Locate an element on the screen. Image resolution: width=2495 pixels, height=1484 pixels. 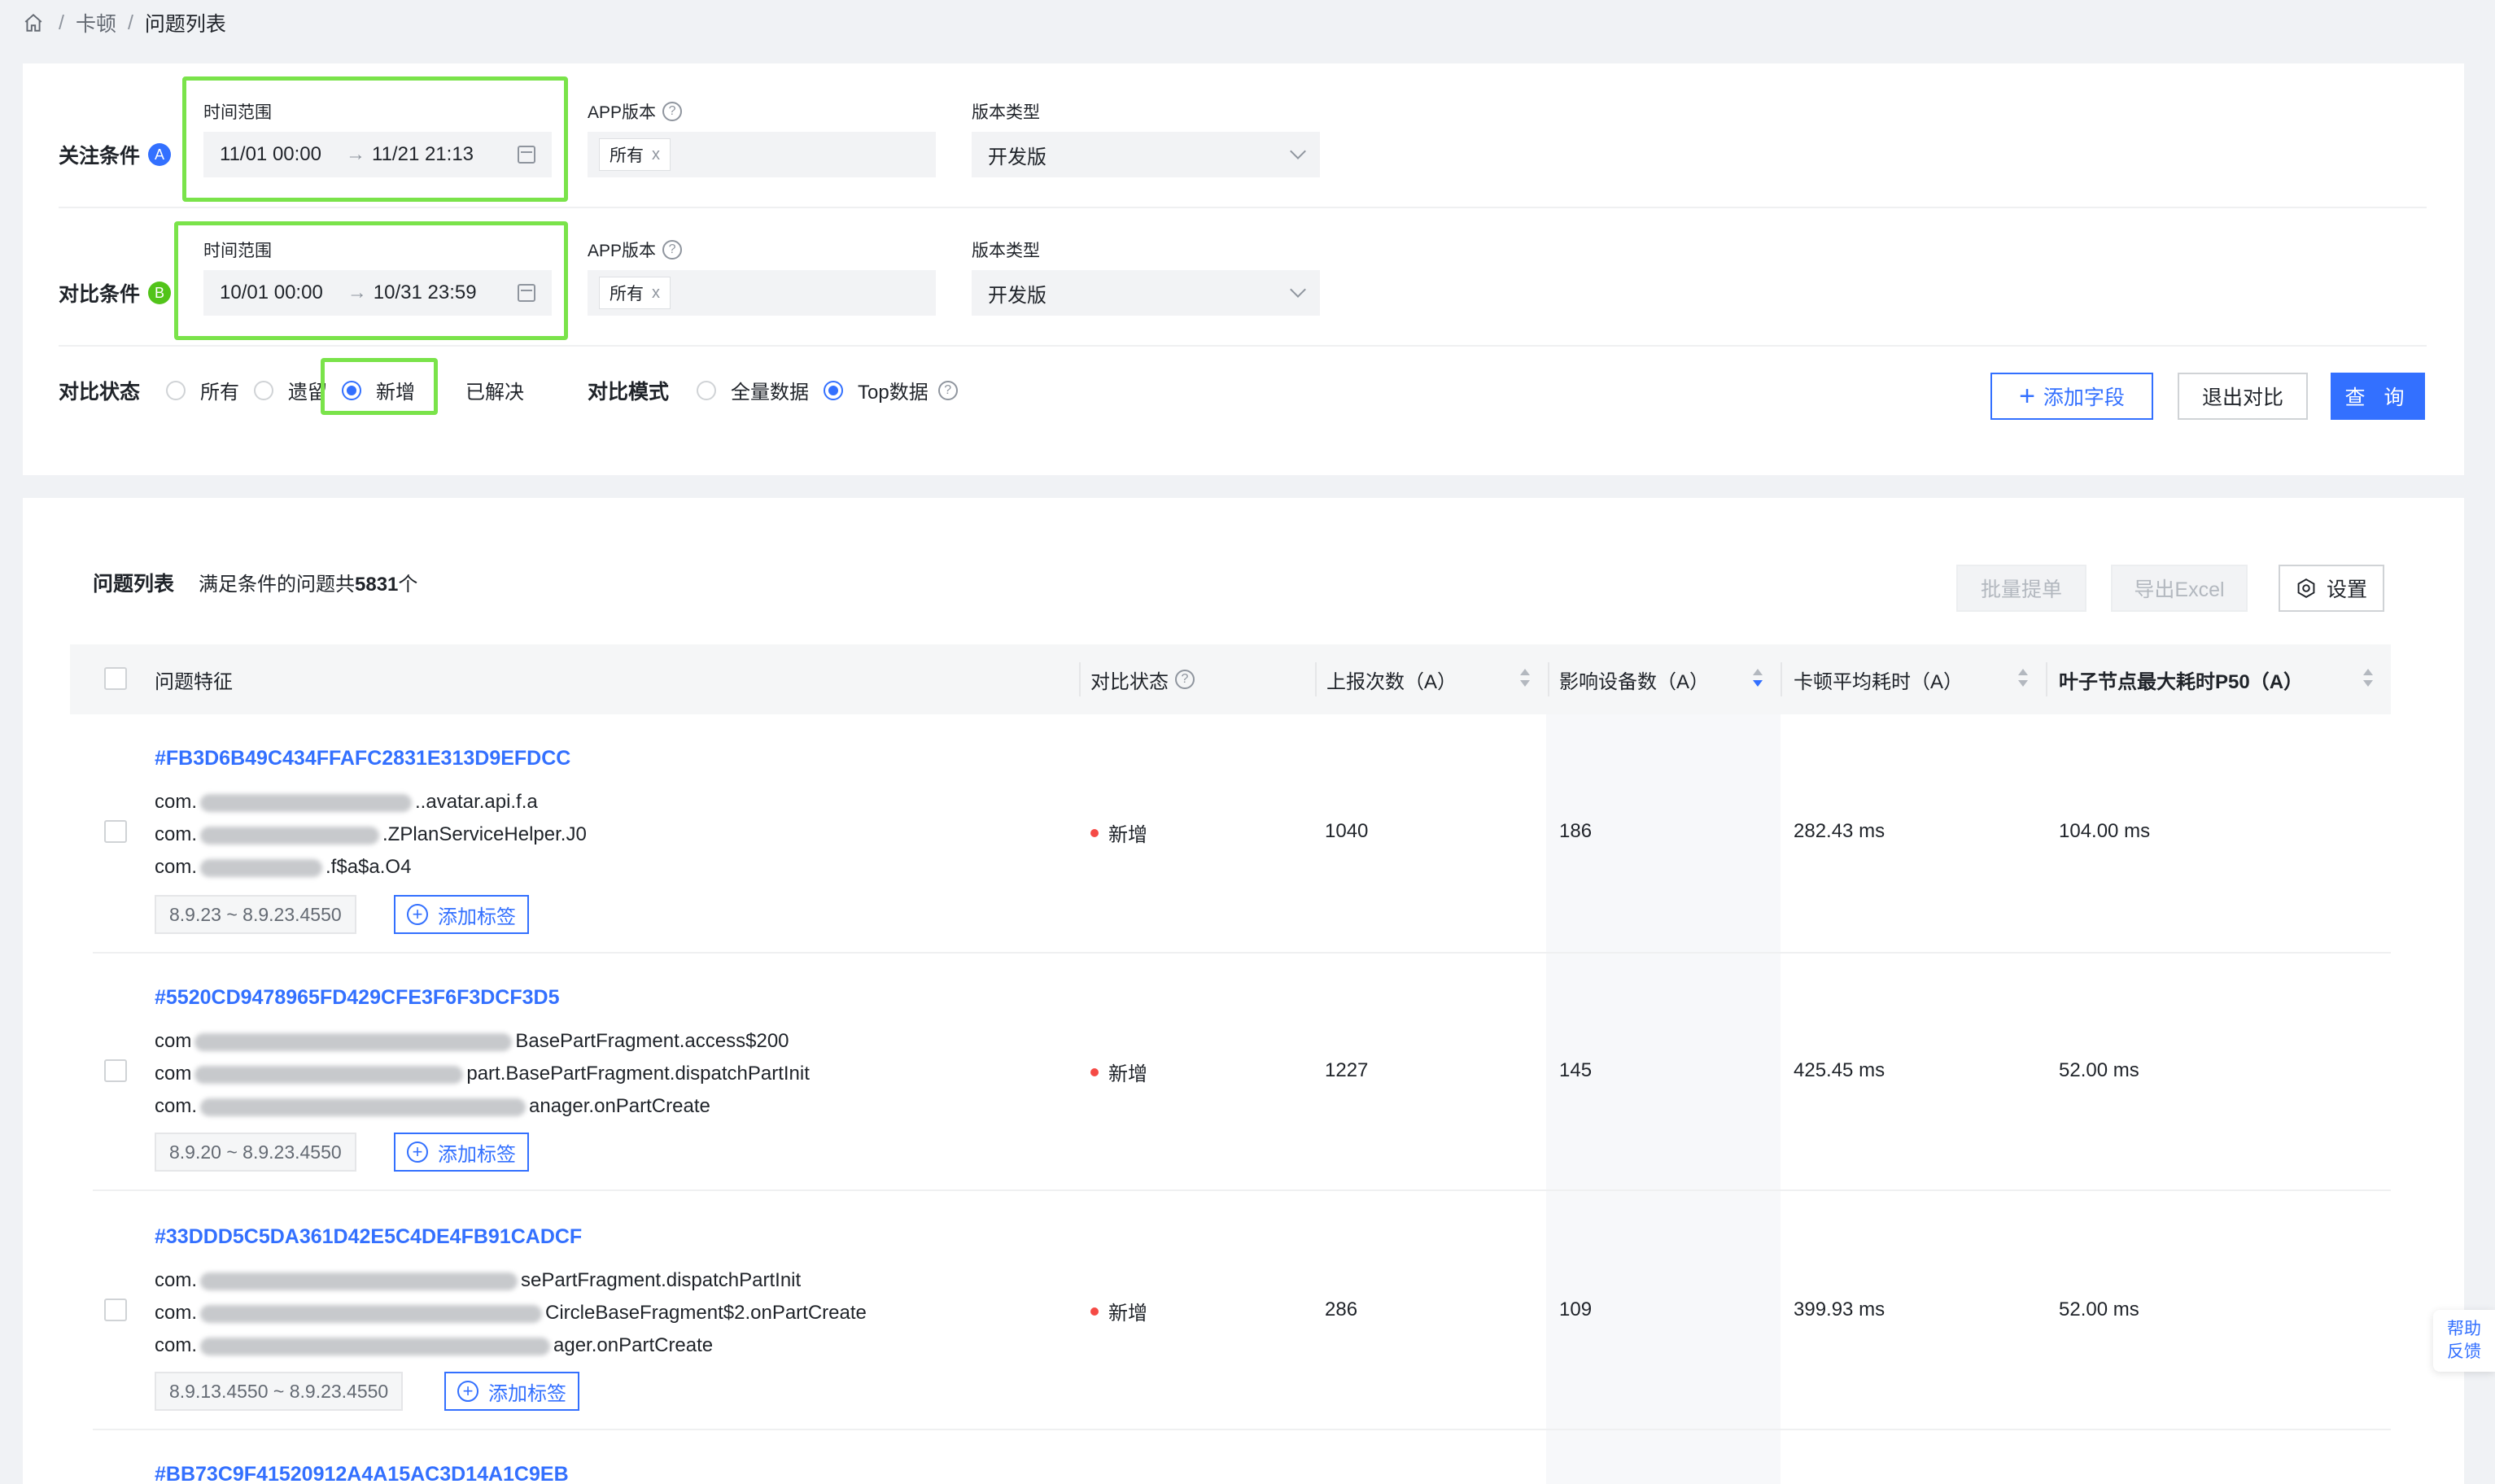
focus-app-label-text: APP版本 is located at coordinates (622, 113).